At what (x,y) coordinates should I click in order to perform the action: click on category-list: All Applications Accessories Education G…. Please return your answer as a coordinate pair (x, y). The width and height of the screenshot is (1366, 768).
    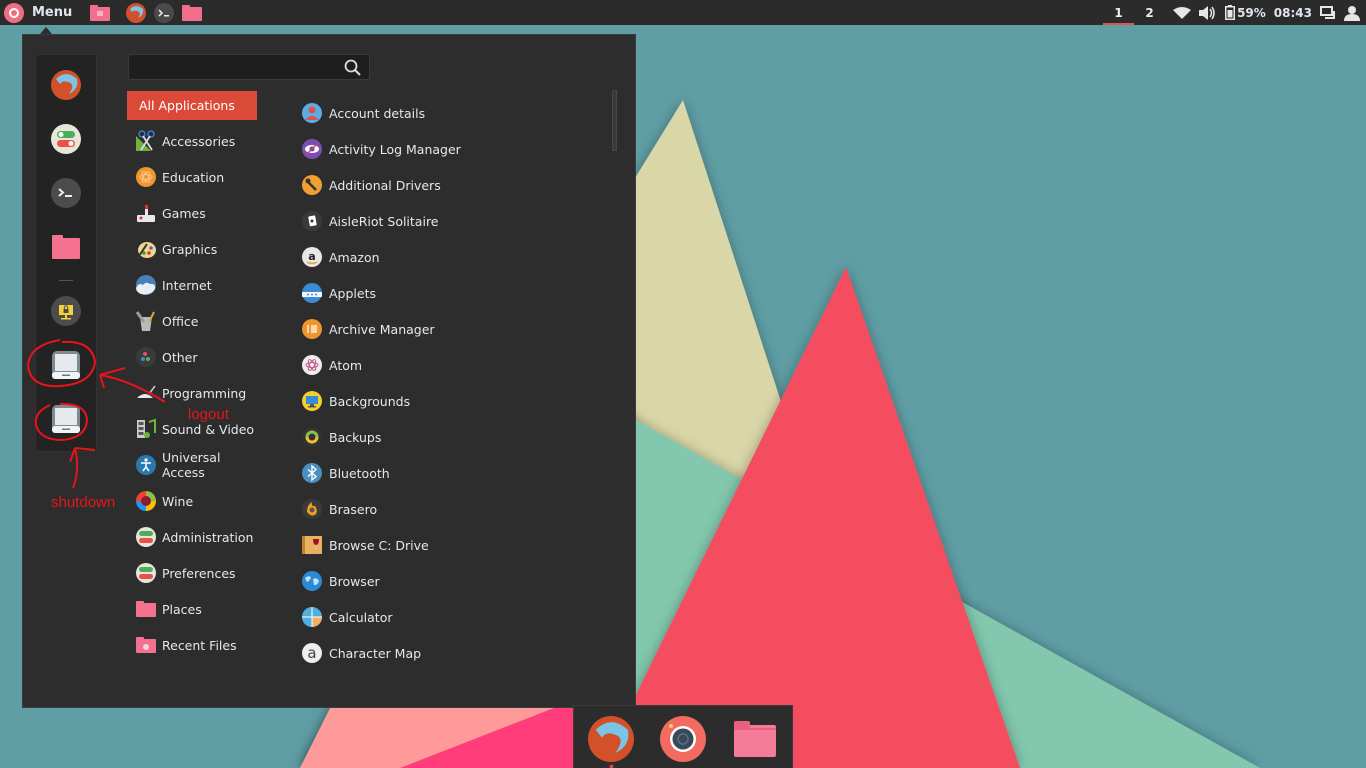
    Looking at the image, I should click on (192, 377).